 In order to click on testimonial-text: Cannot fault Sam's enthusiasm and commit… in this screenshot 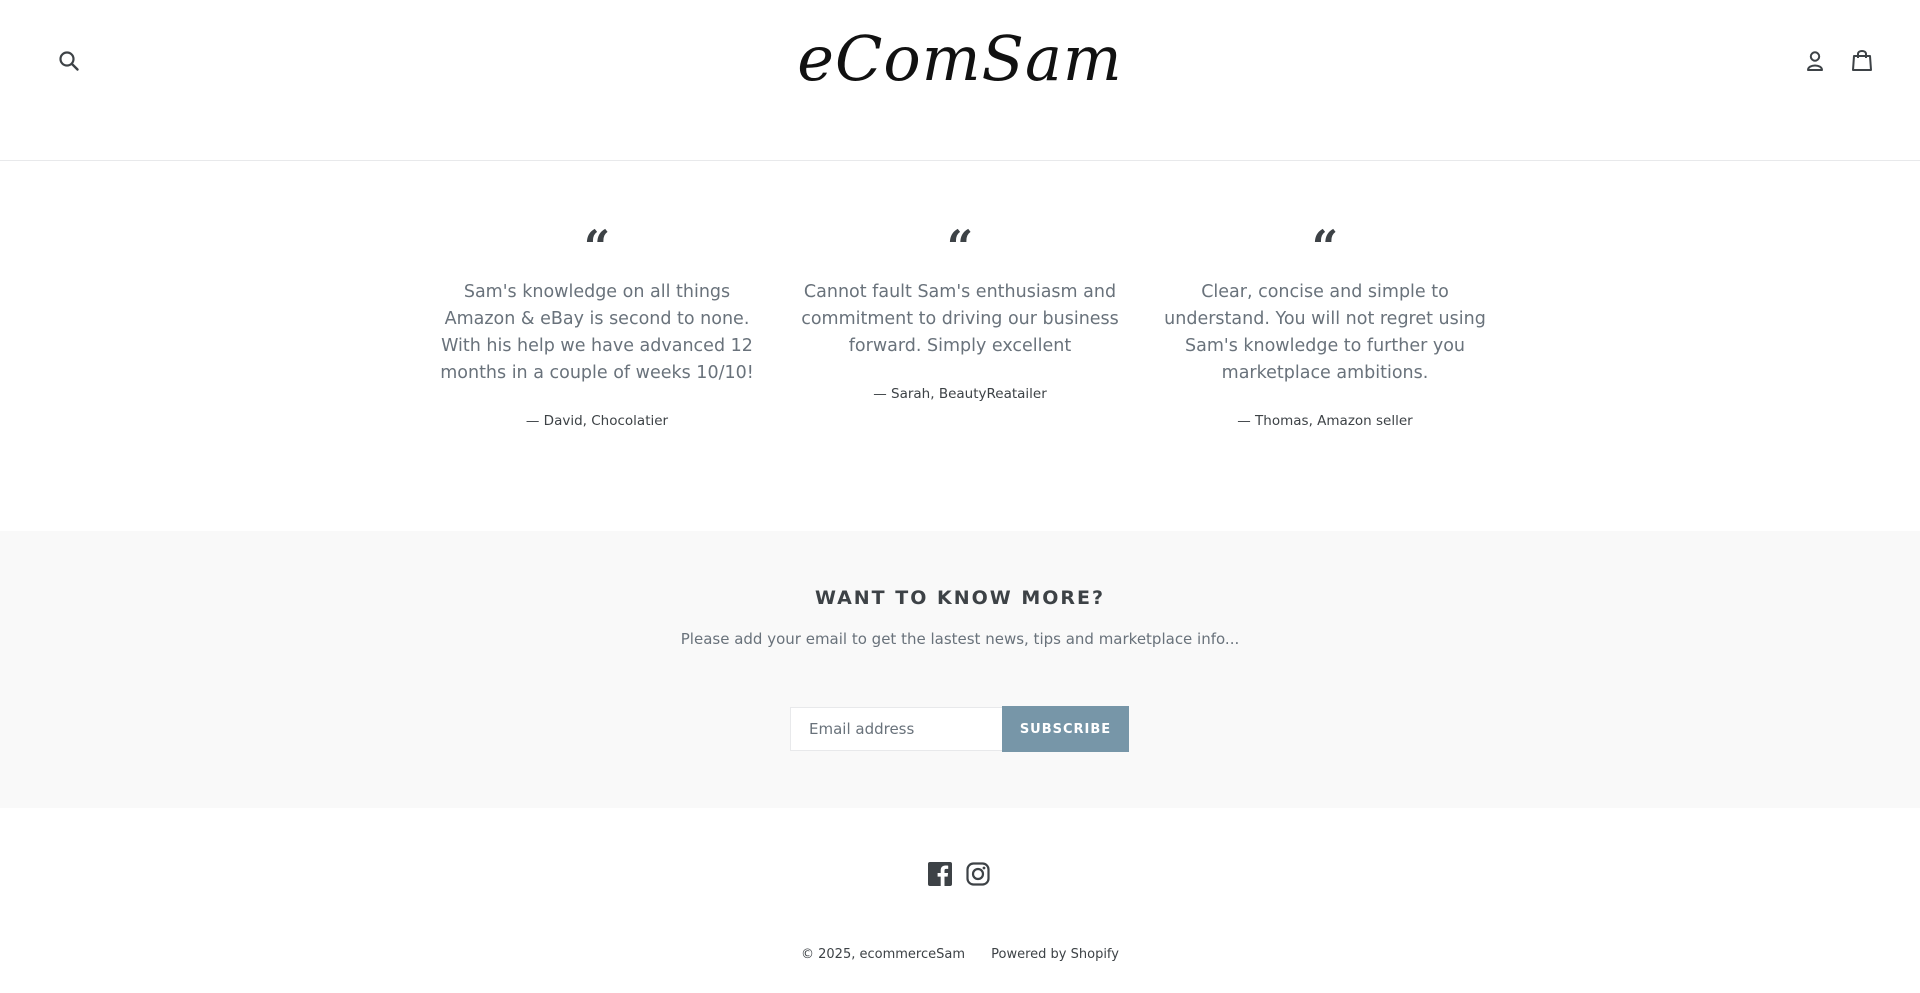, I will do `click(960, 319)`.